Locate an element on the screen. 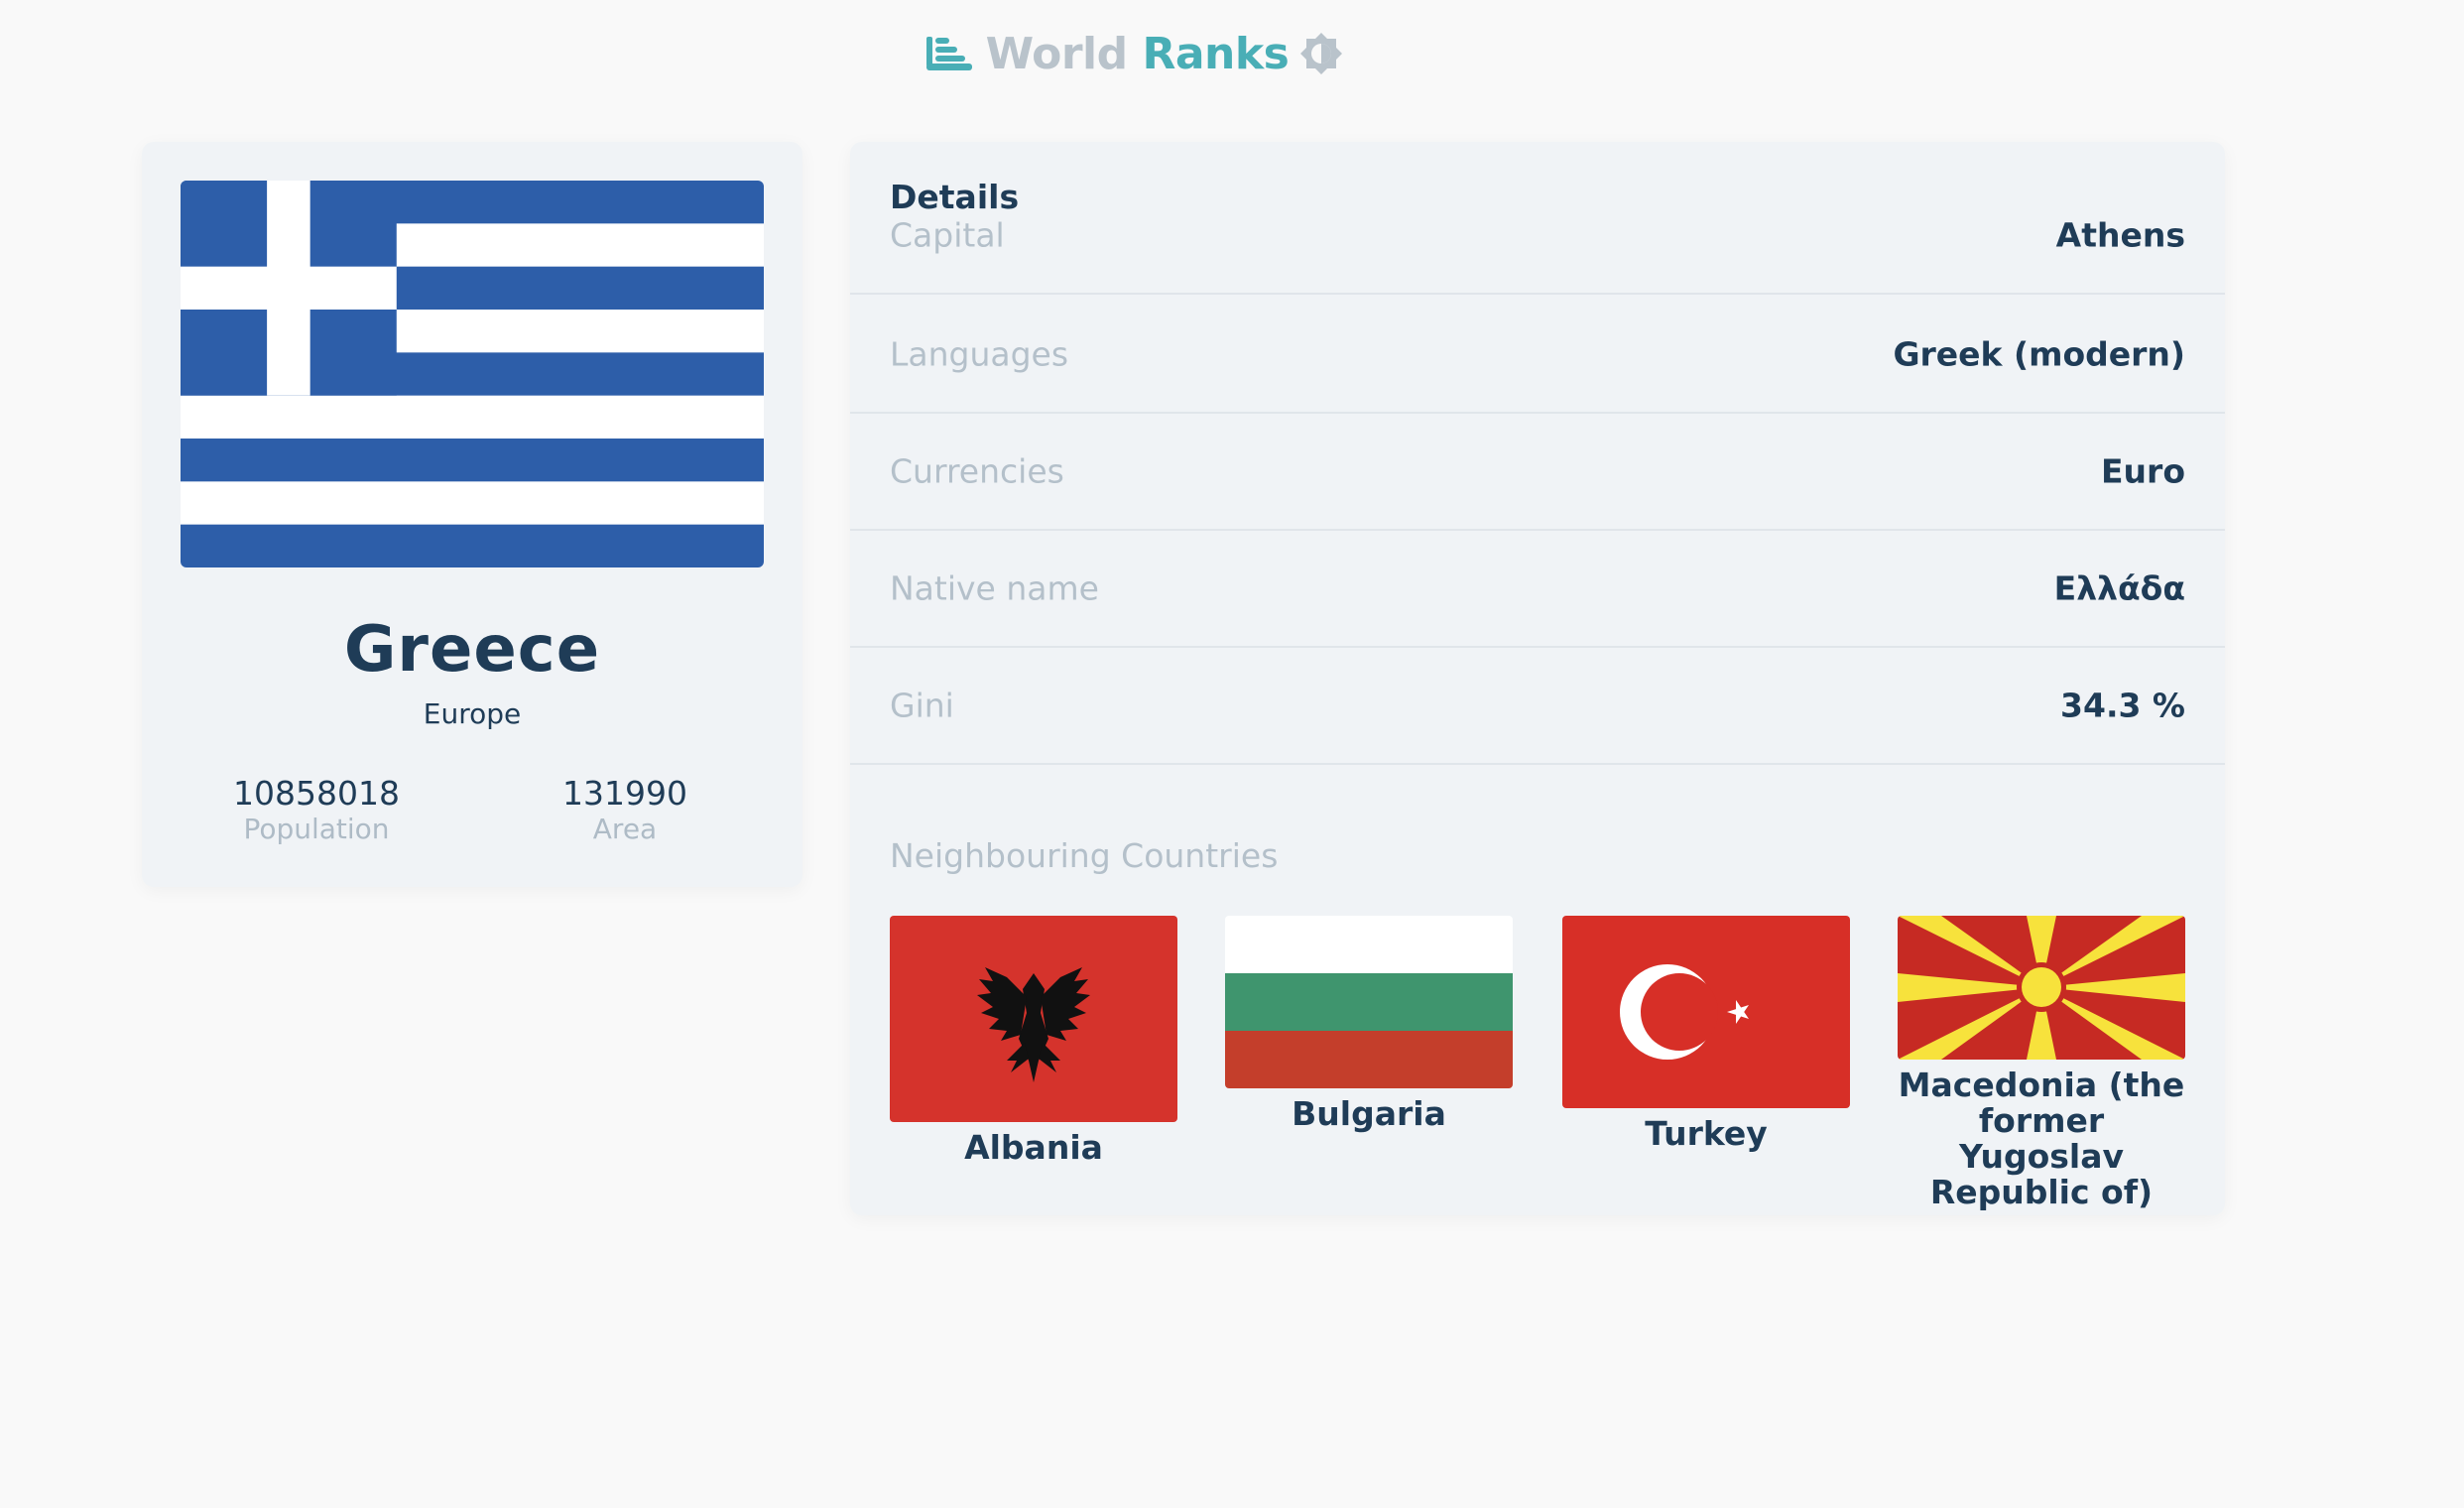 Image resolution: width=2464 pixels, height=1508 pixels. greece-flag is located at coordinates (472, 374).